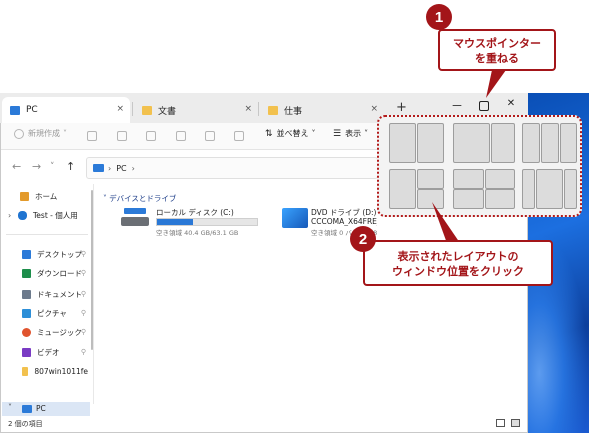 Image resolution: width=589 pixels, height=433 pixels. Describe the element at coordinates (337, 133) in the screenshot. I see `view-icon: ☰` at that location.